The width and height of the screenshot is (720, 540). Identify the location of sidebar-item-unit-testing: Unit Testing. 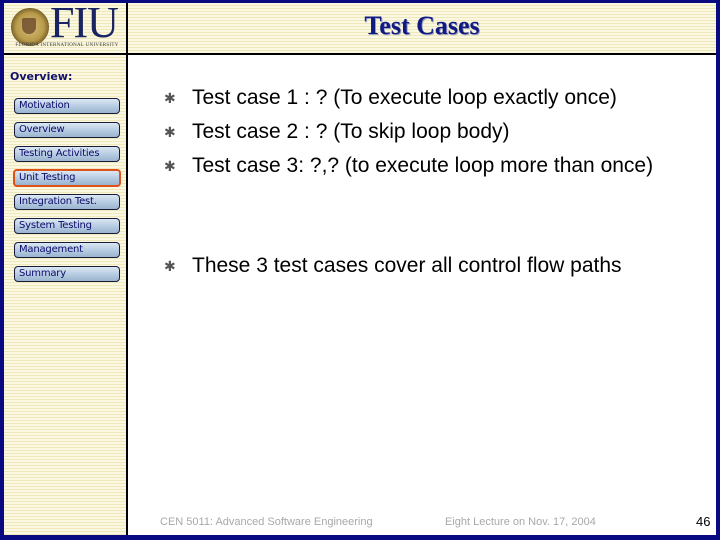
(67, 178).